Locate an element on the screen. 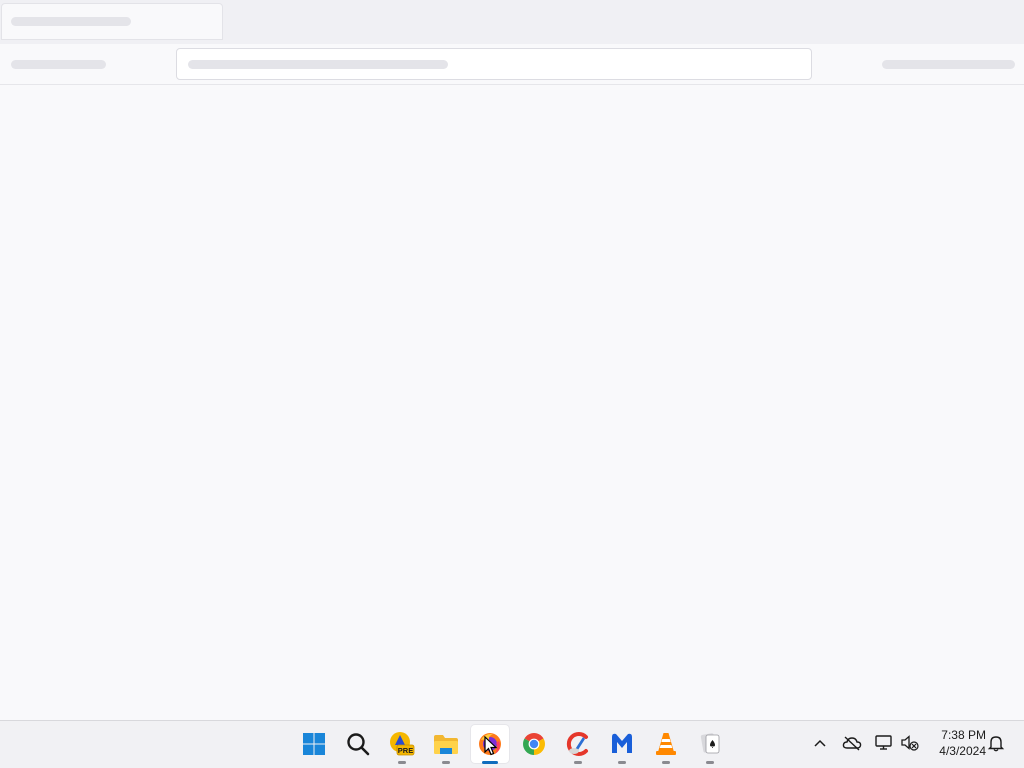 The height and width of the screenshot is (768, 1024). toolbar-left-placeholder is located at coordinates (58, 64).